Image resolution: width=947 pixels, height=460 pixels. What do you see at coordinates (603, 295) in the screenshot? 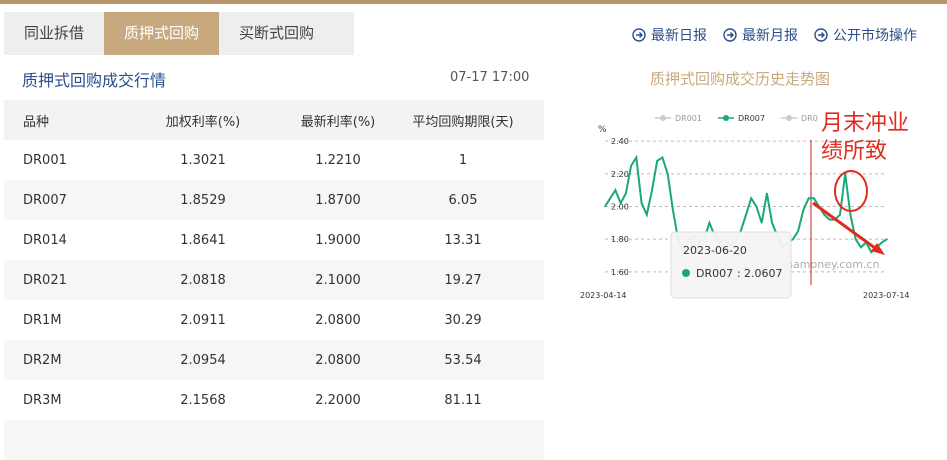
I see `x-axis-start-label: 2023-04-14` at bounding box center [603, 295].